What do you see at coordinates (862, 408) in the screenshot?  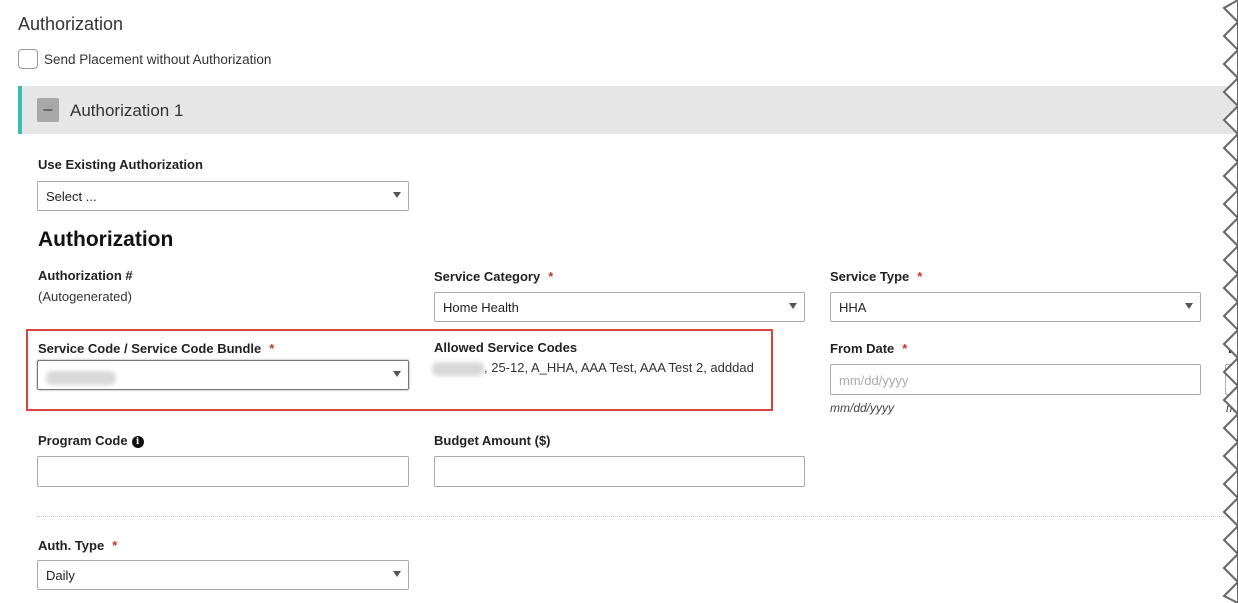 I see `from-date-hint: mm/dd/yyyy` at bounding box center [862, 408].